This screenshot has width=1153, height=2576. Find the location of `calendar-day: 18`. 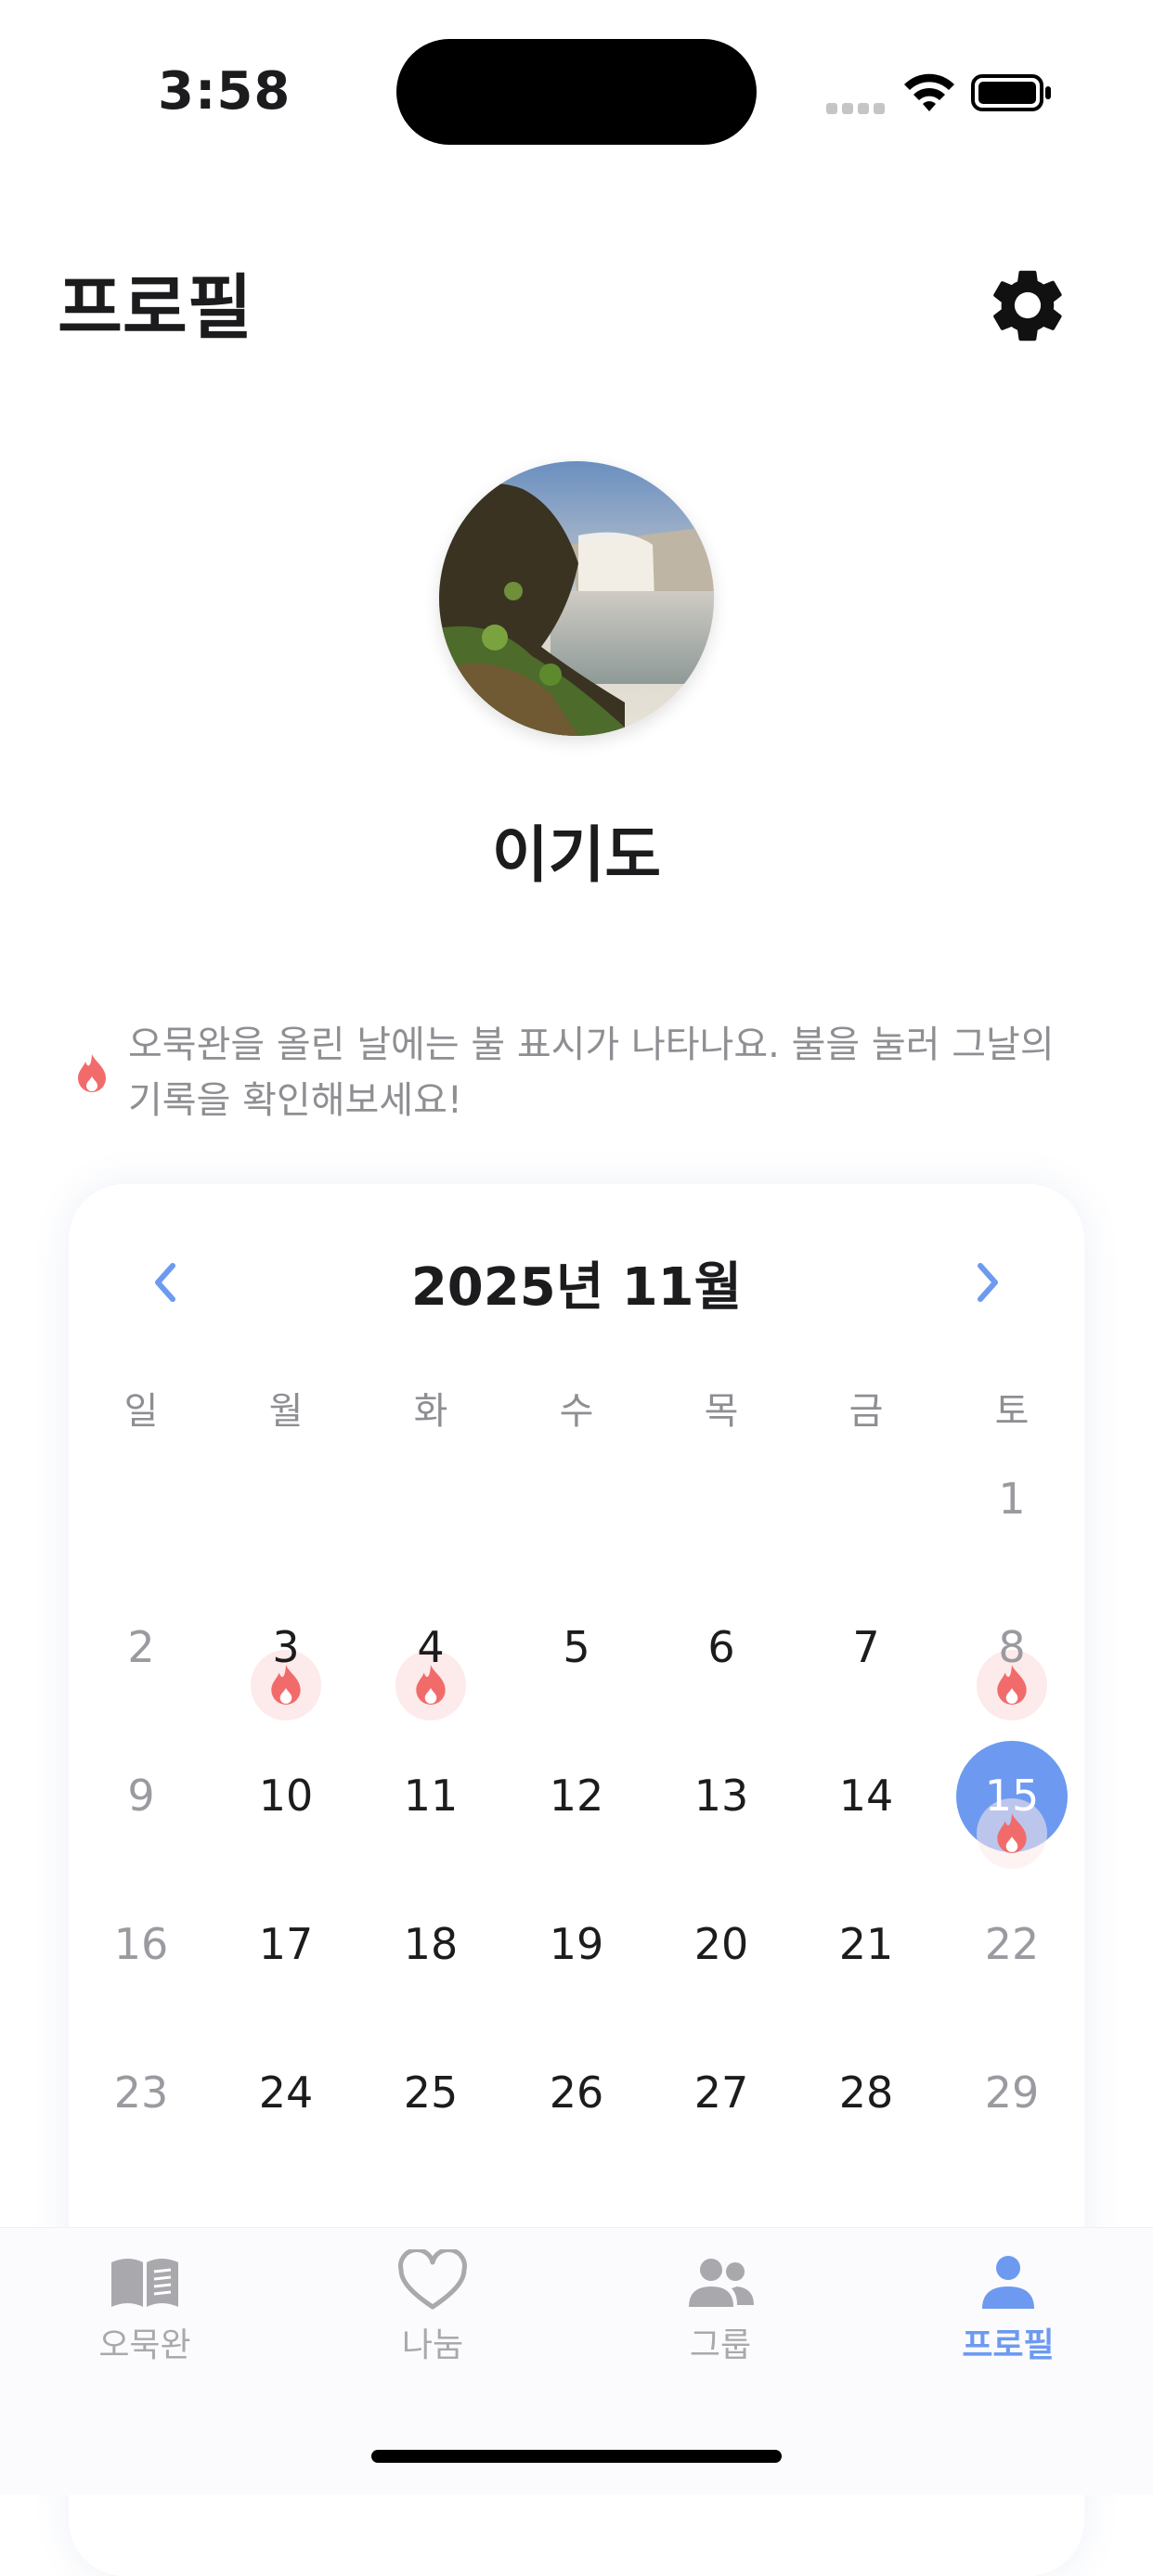

calendar-day: 18 is located at coordinates (430, 1944).